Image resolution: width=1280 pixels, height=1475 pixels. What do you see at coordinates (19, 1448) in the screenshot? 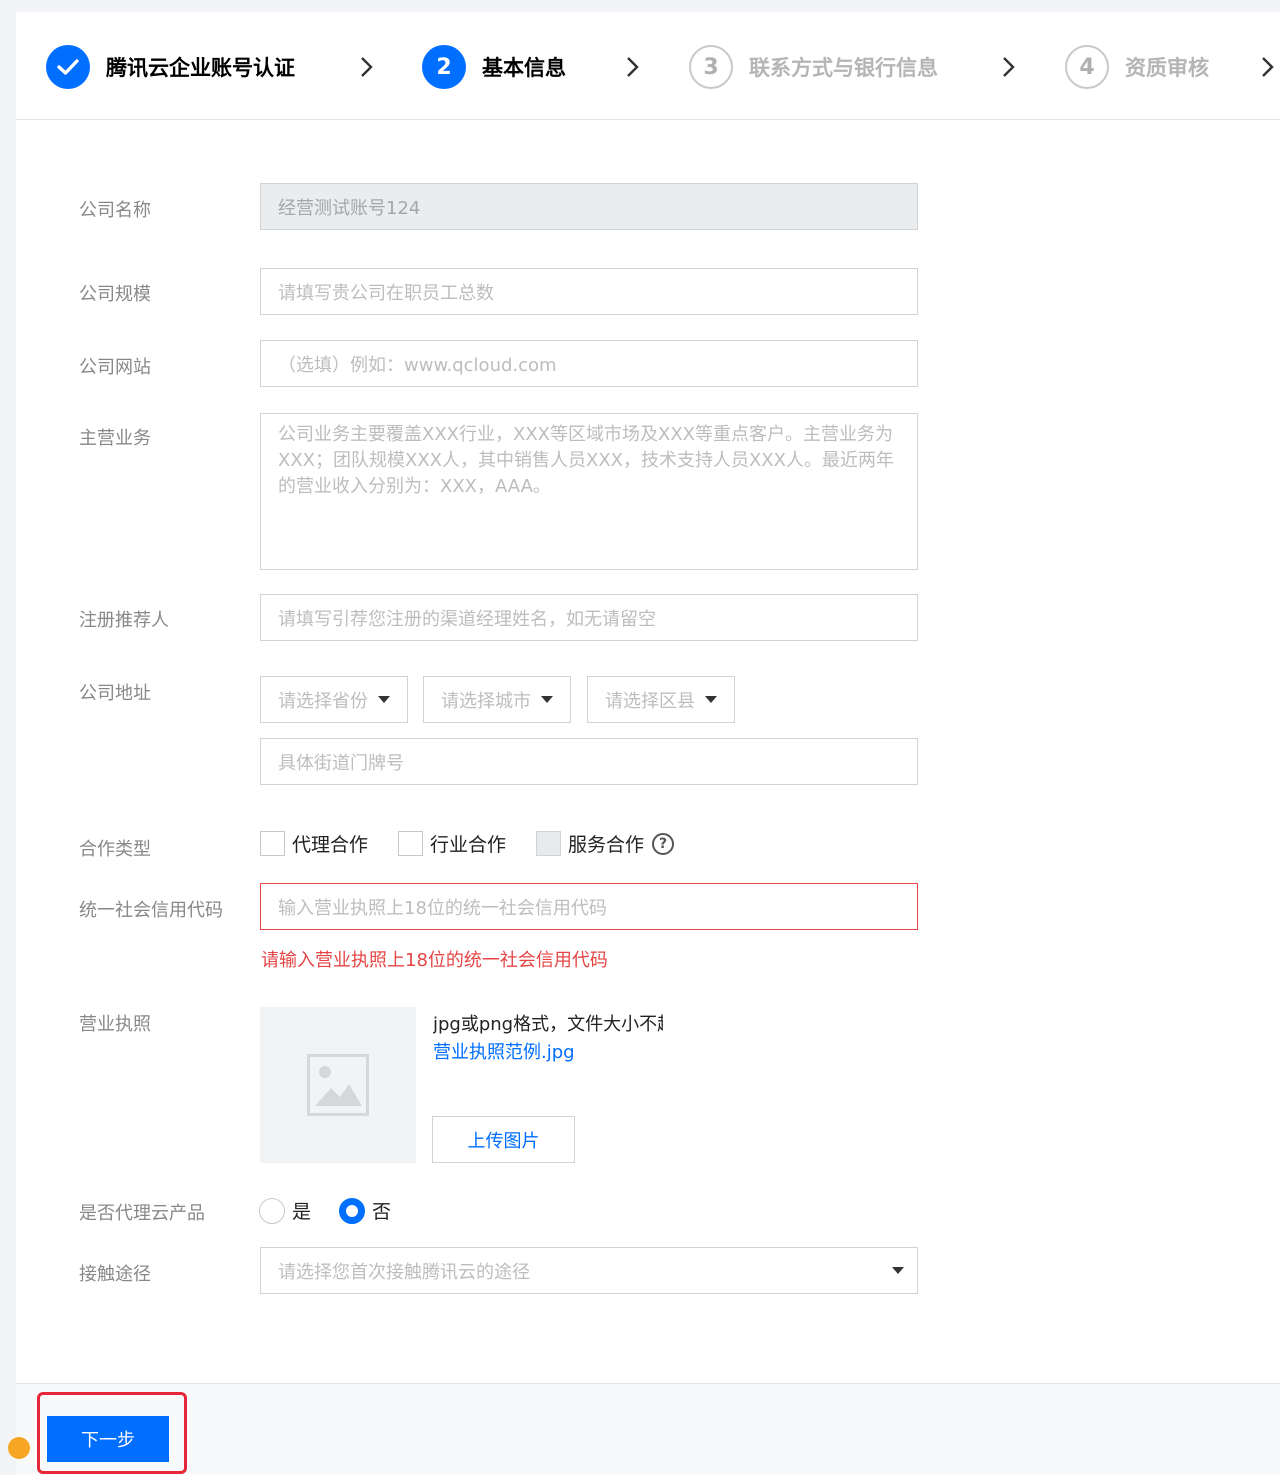
I see `status-dot` at bounding box center [19, 1448].